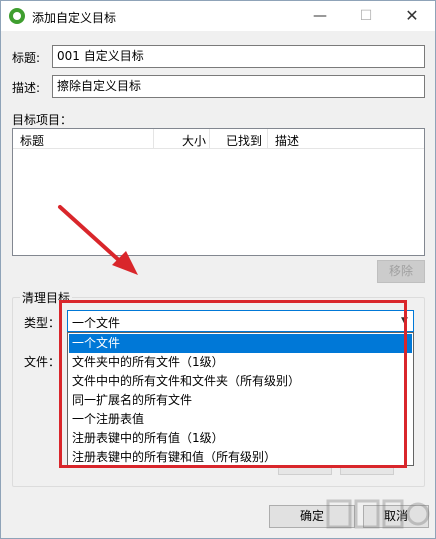  Describe the element at coordinates (218, 139) in the screenshot. I see `list-header: 标题 大小 已找到 描述` at that location.